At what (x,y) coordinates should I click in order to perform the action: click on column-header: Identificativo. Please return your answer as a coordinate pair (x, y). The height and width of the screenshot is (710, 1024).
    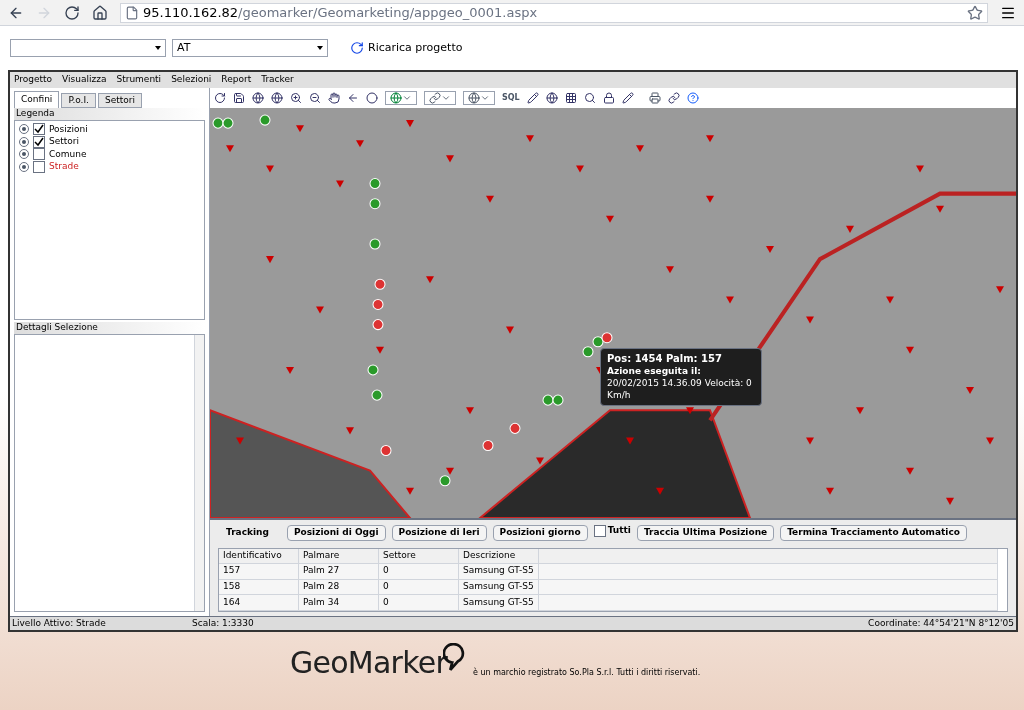
    Looking at the image, I should click on (259, 556).